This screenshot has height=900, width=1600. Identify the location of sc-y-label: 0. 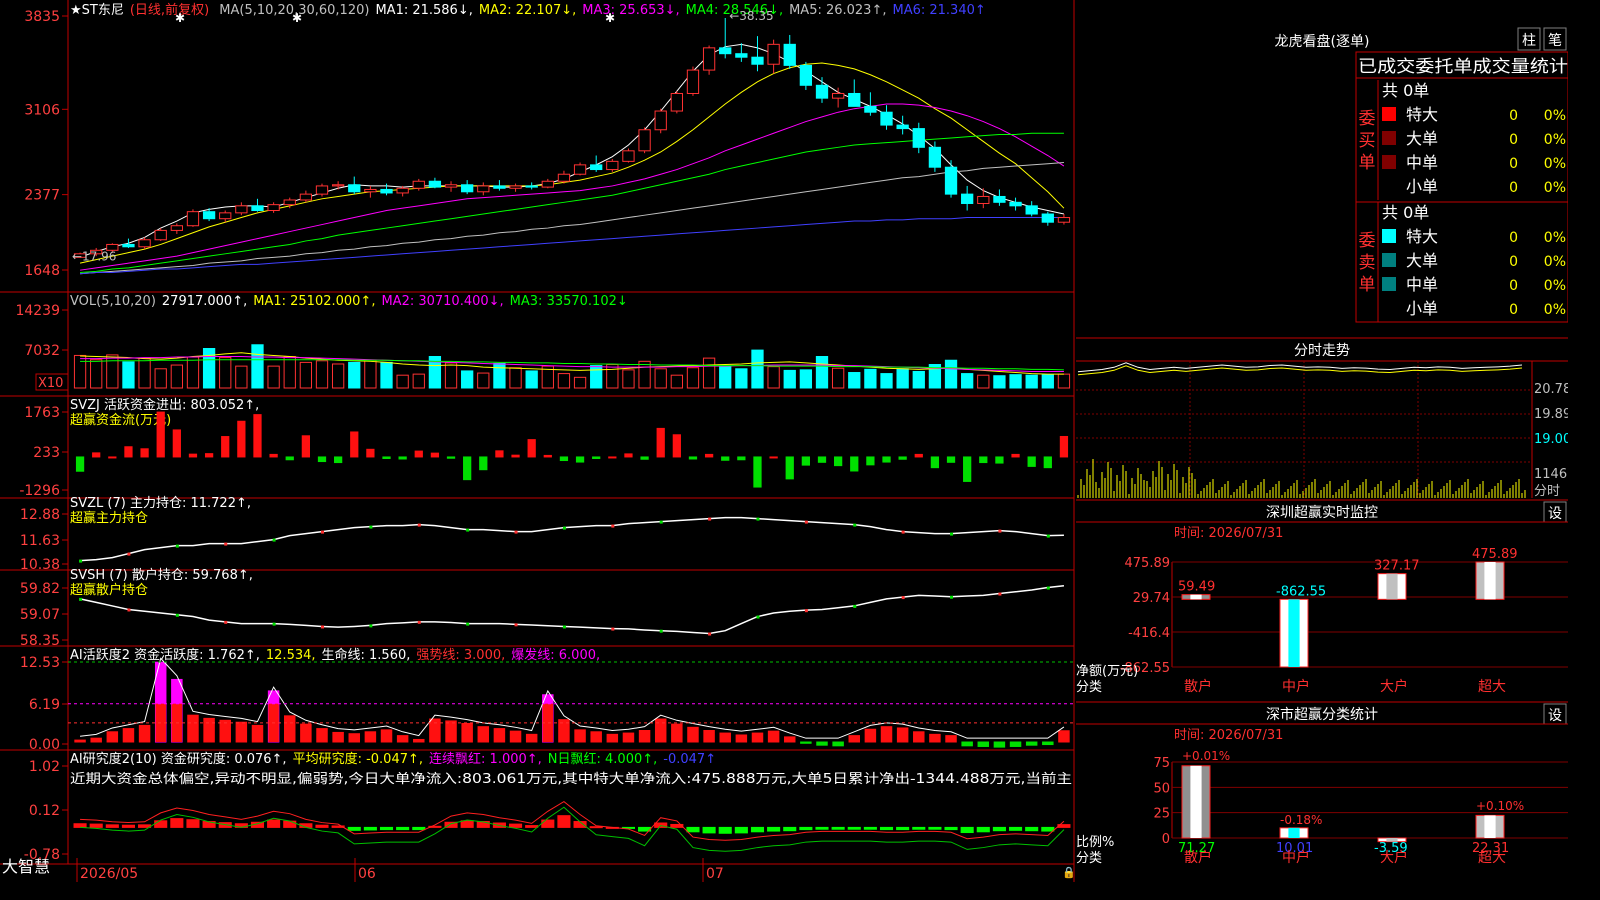
(1166, 839).